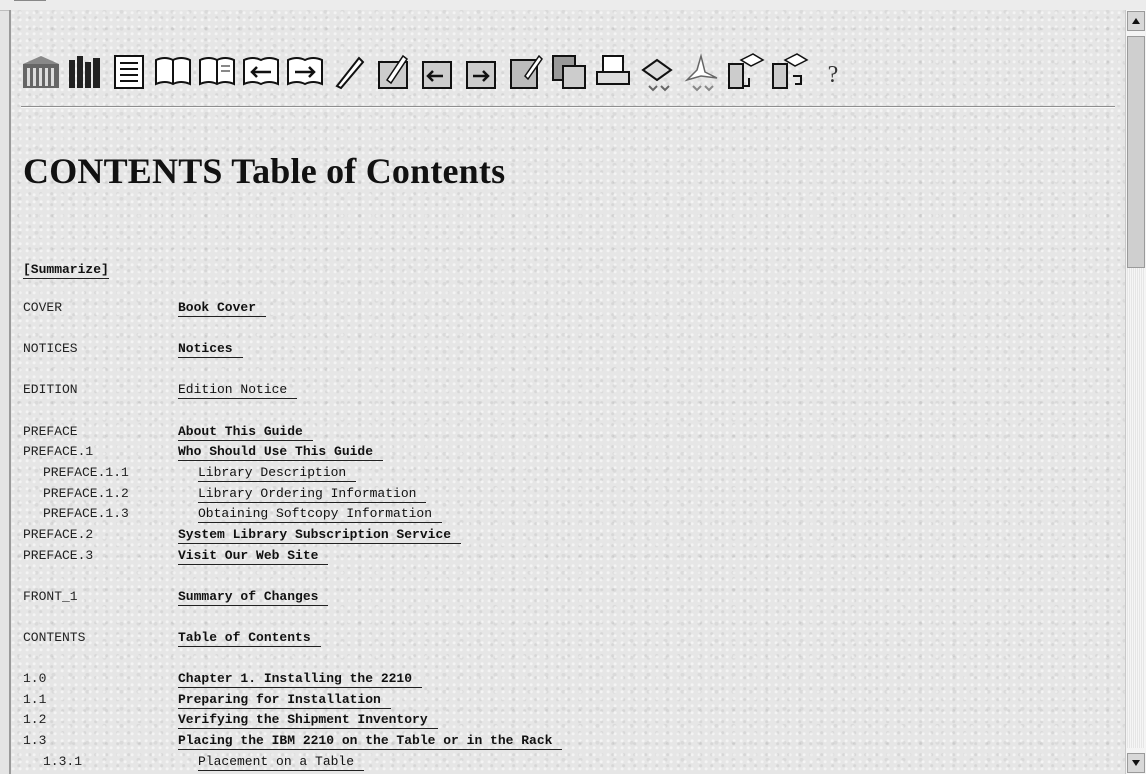 The height and width of the screenshot is (774, 1146). What do you see at coordinates (568, 107) in the screenshot?
I see `toolbar-divider` at bounding box center [568, 107].